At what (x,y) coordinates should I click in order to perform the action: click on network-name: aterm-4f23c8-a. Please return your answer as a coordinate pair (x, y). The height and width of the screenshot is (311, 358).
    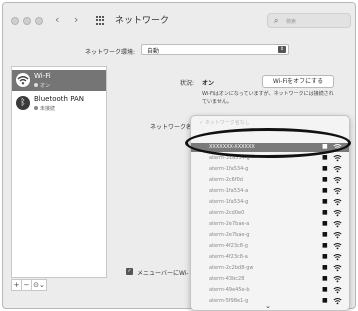
    Looking at the image, I should click on (228, 257).